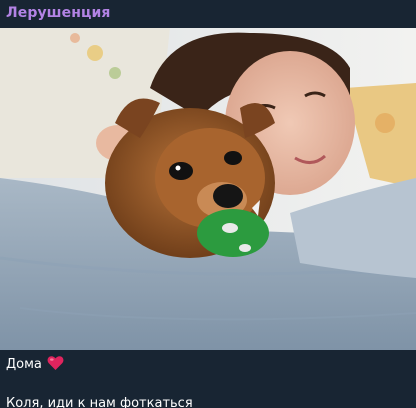 This screenshot has width=416, height=408. Describe the element at coordinates (99, 366) in the screenshot. I see `caption-line-1: Дома` at that location.